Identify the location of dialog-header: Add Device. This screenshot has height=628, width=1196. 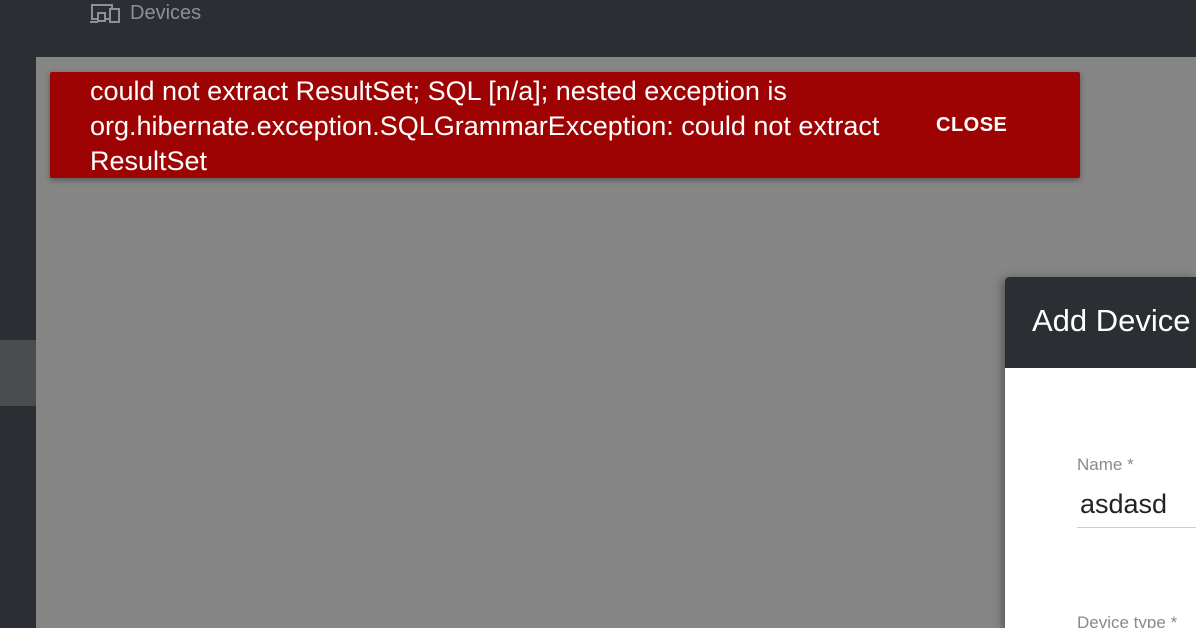
(1100, 322).